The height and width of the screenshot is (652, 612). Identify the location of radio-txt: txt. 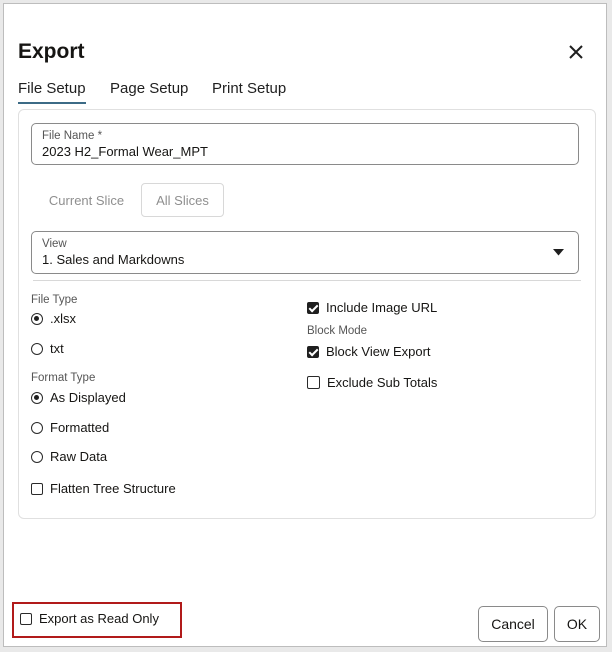
(47, 348).